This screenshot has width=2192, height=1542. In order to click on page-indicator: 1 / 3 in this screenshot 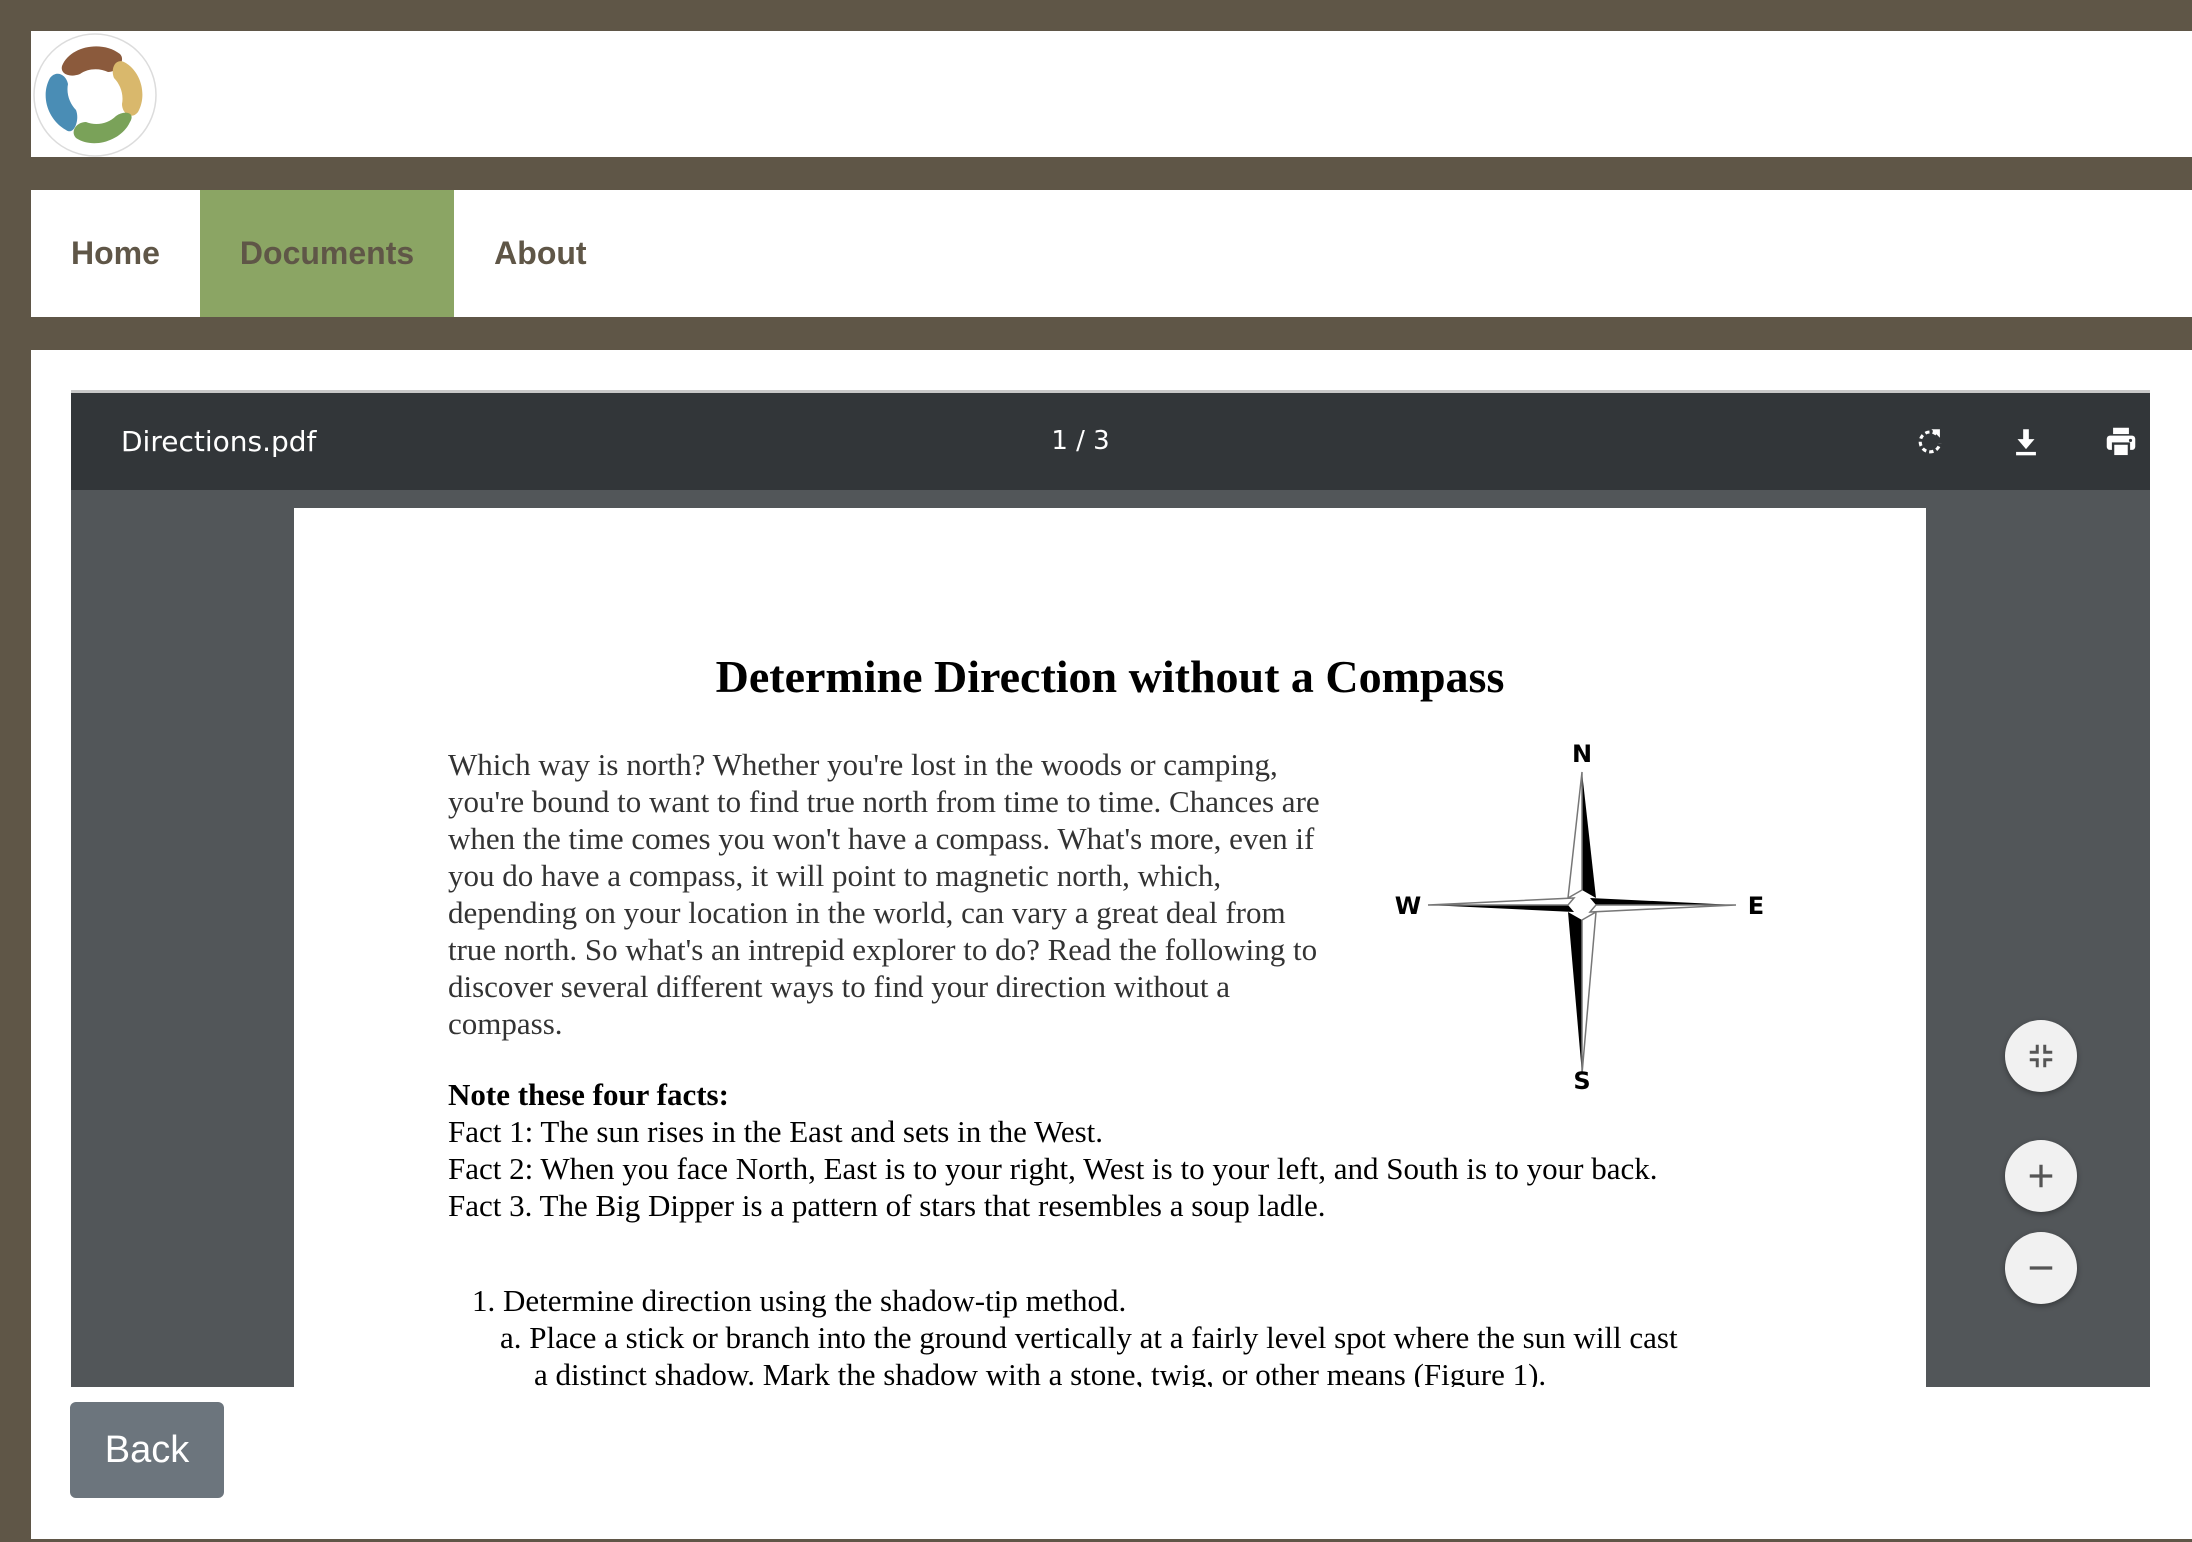, I will do `click(1080, 441)`.